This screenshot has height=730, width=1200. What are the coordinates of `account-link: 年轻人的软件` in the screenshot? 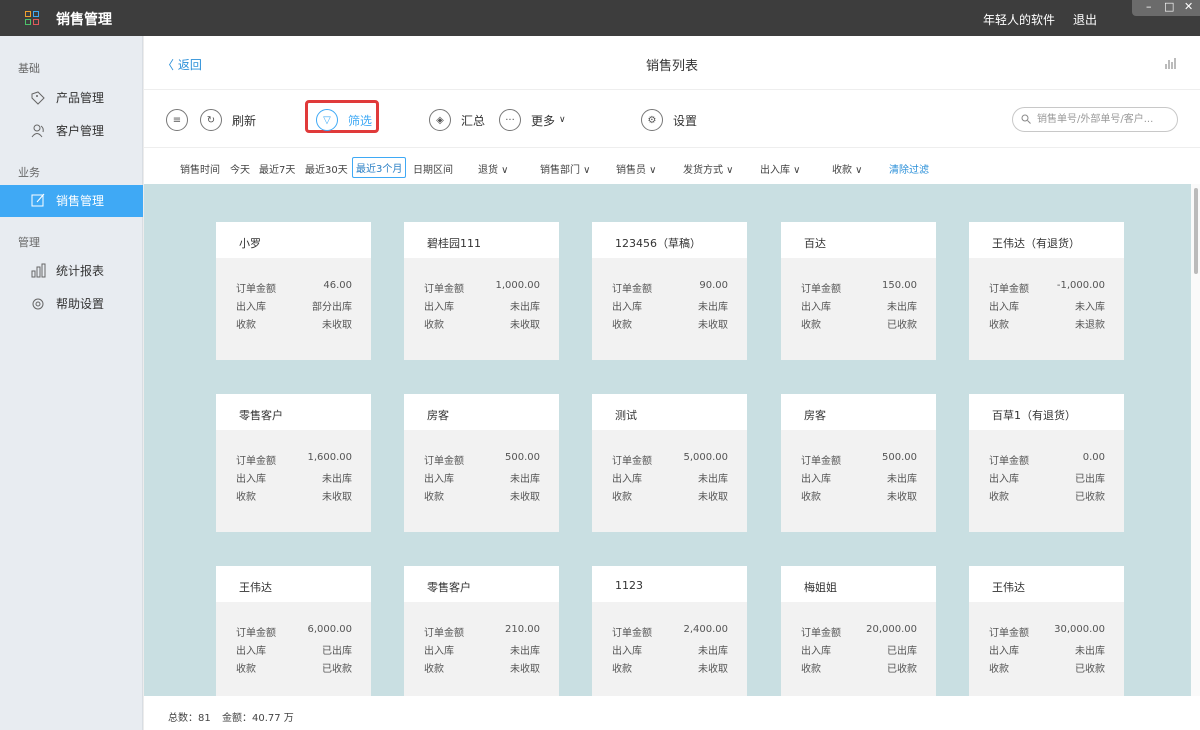 It's located at (1019, 19).